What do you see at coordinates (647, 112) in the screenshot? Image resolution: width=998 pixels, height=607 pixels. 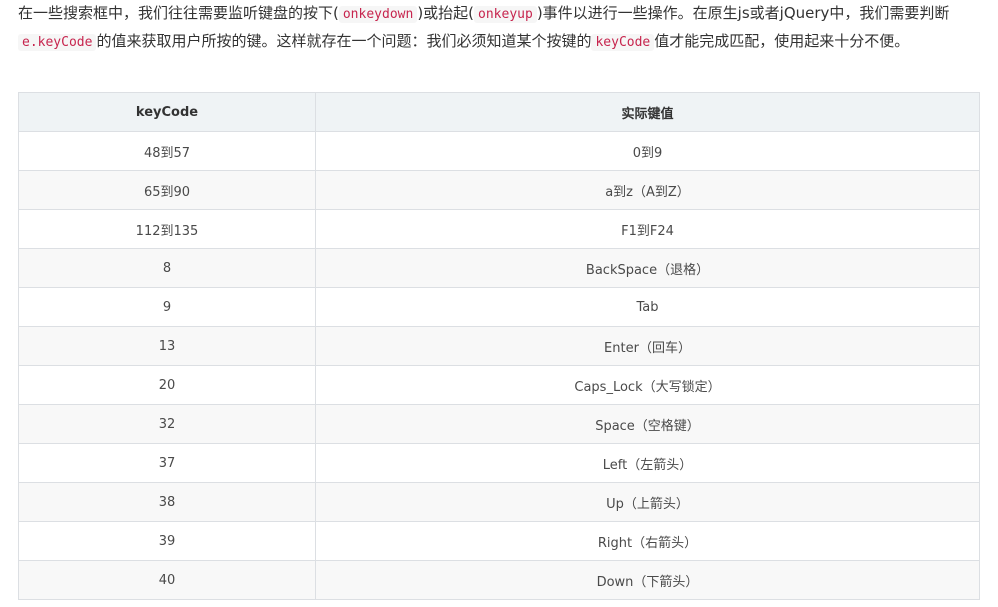 I see `header-actual-key: 实际键值` at bounding box center [647, 112].